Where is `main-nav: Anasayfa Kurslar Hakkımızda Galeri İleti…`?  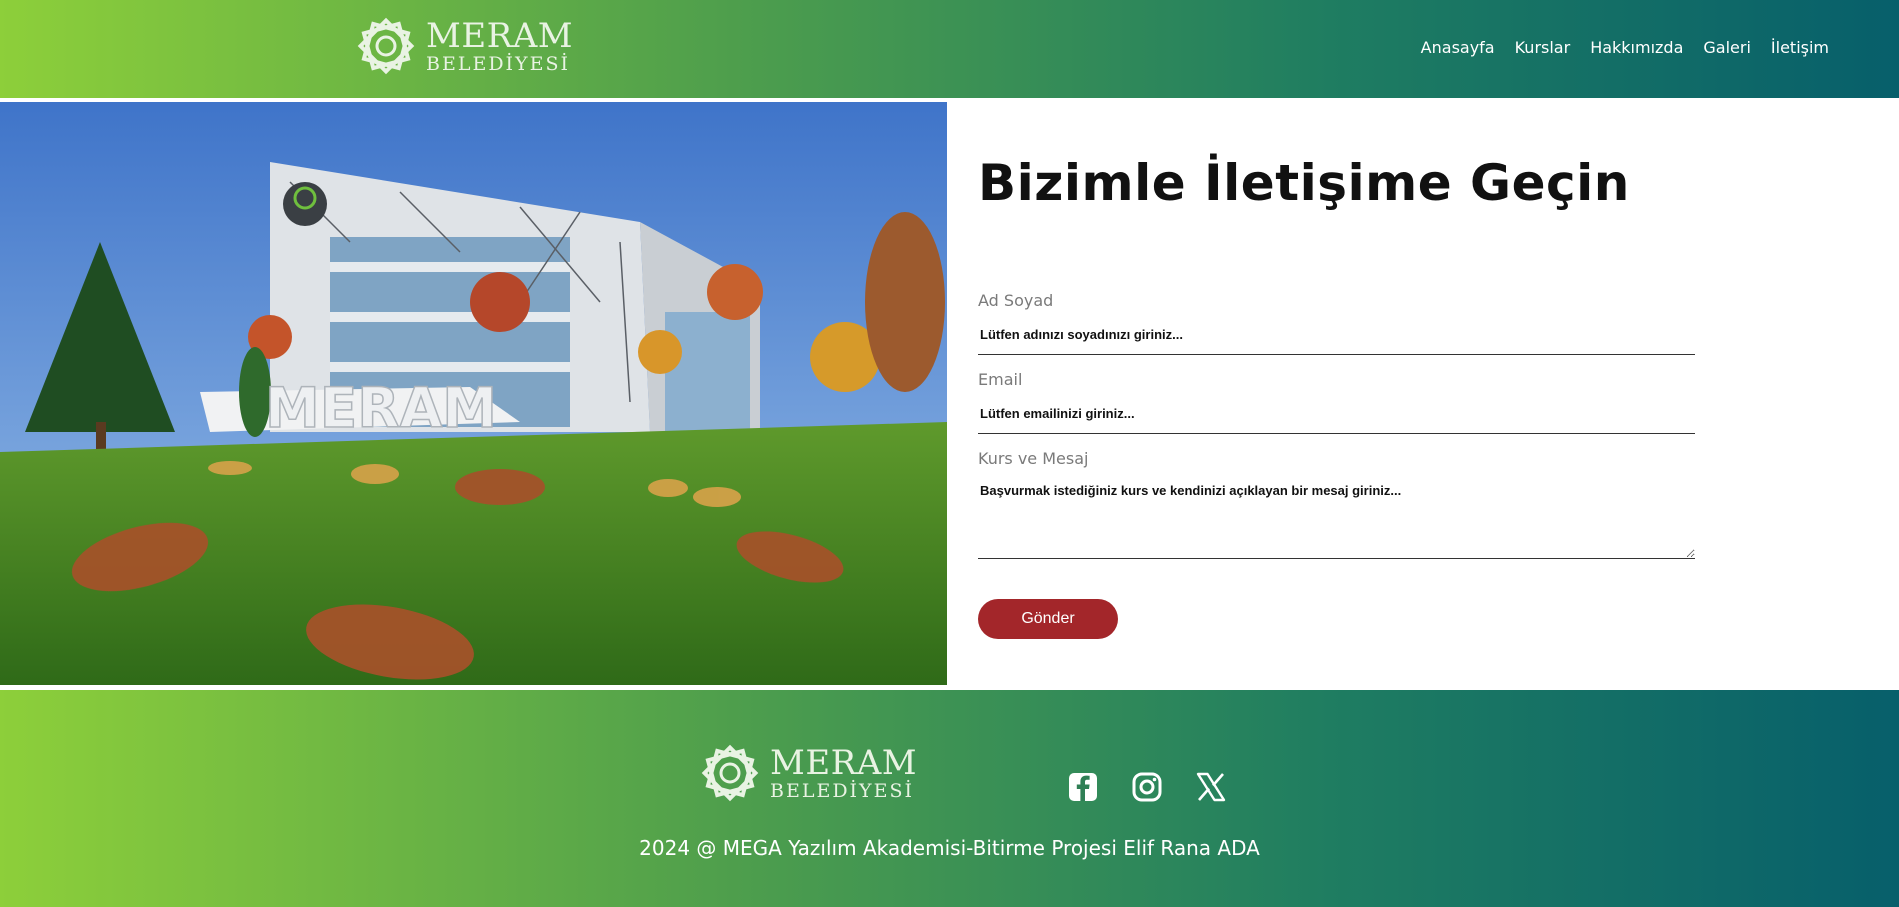 main-nav: Anasayfa Kurslar Hakkımızda Galeri İleti… is located at coordinates (1625, 47).